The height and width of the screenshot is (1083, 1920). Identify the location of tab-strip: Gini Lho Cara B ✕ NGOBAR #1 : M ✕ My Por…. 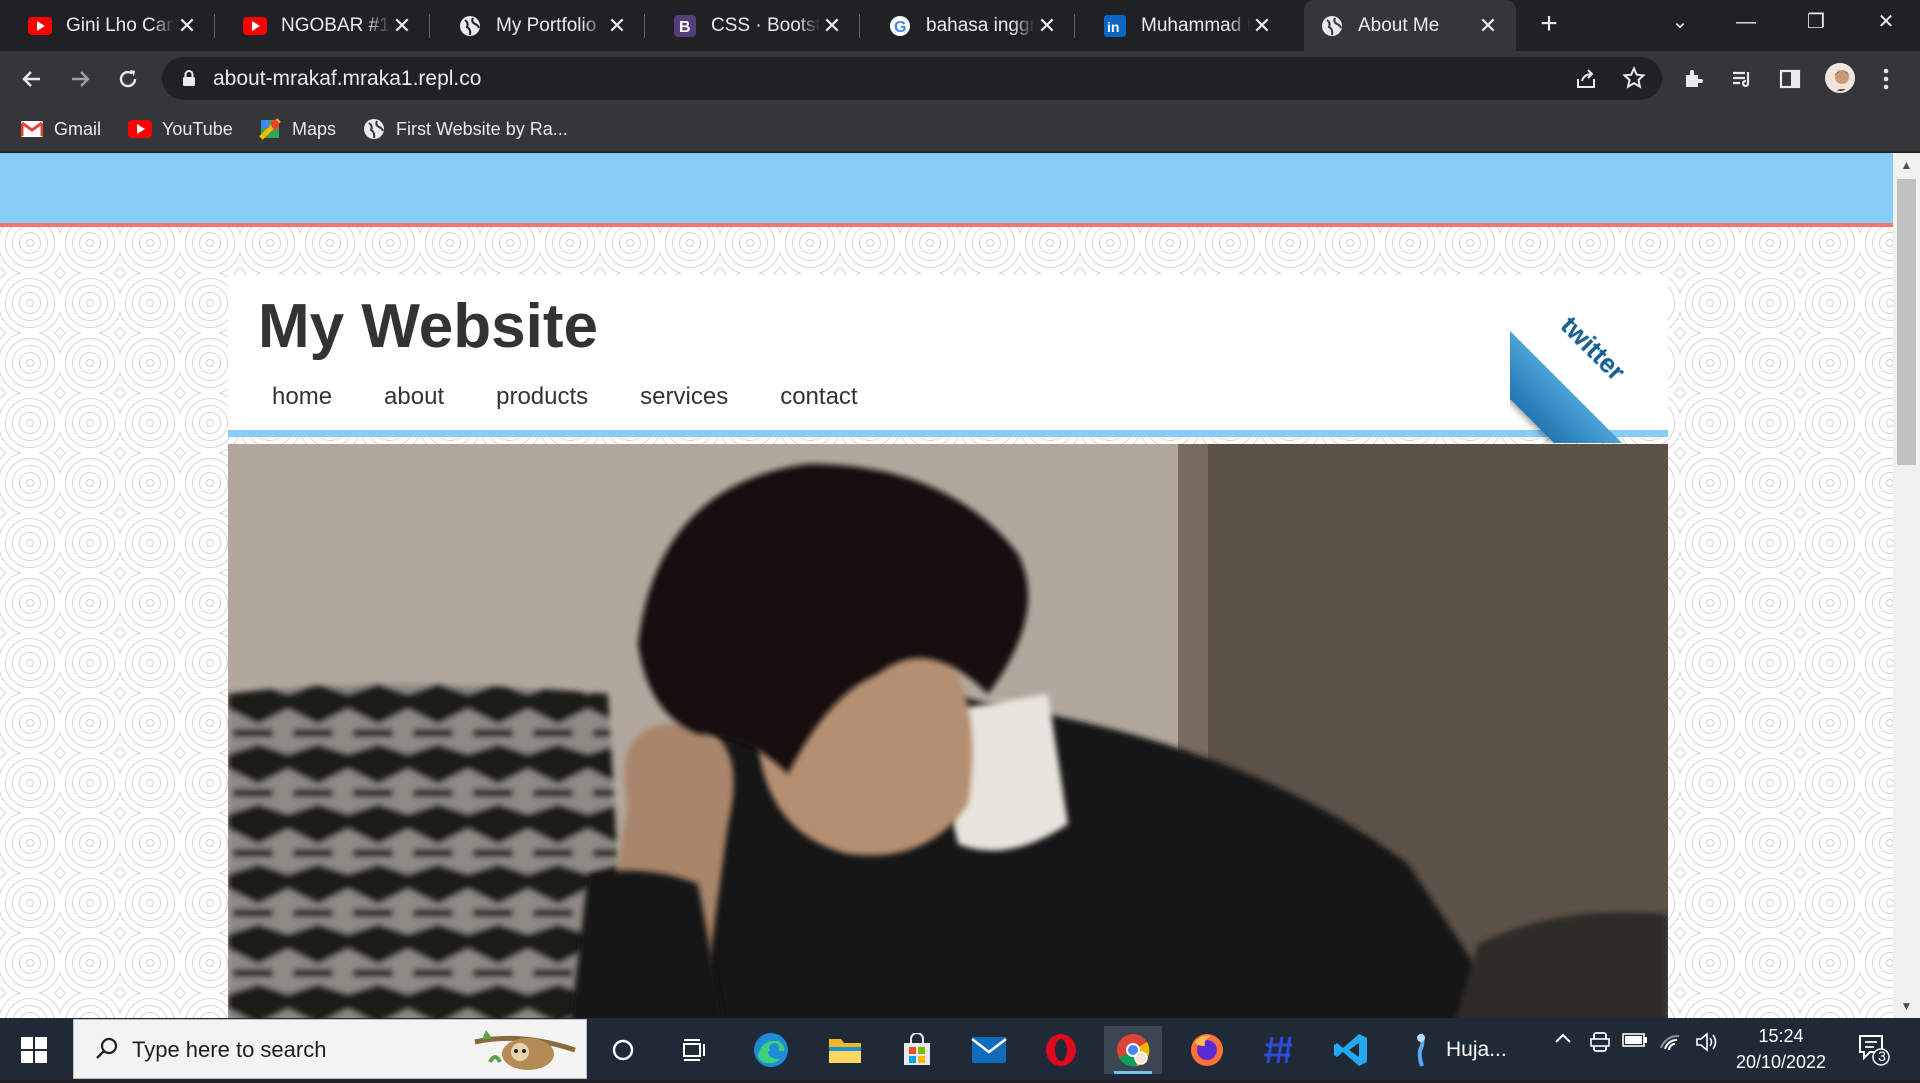
(960, 25).